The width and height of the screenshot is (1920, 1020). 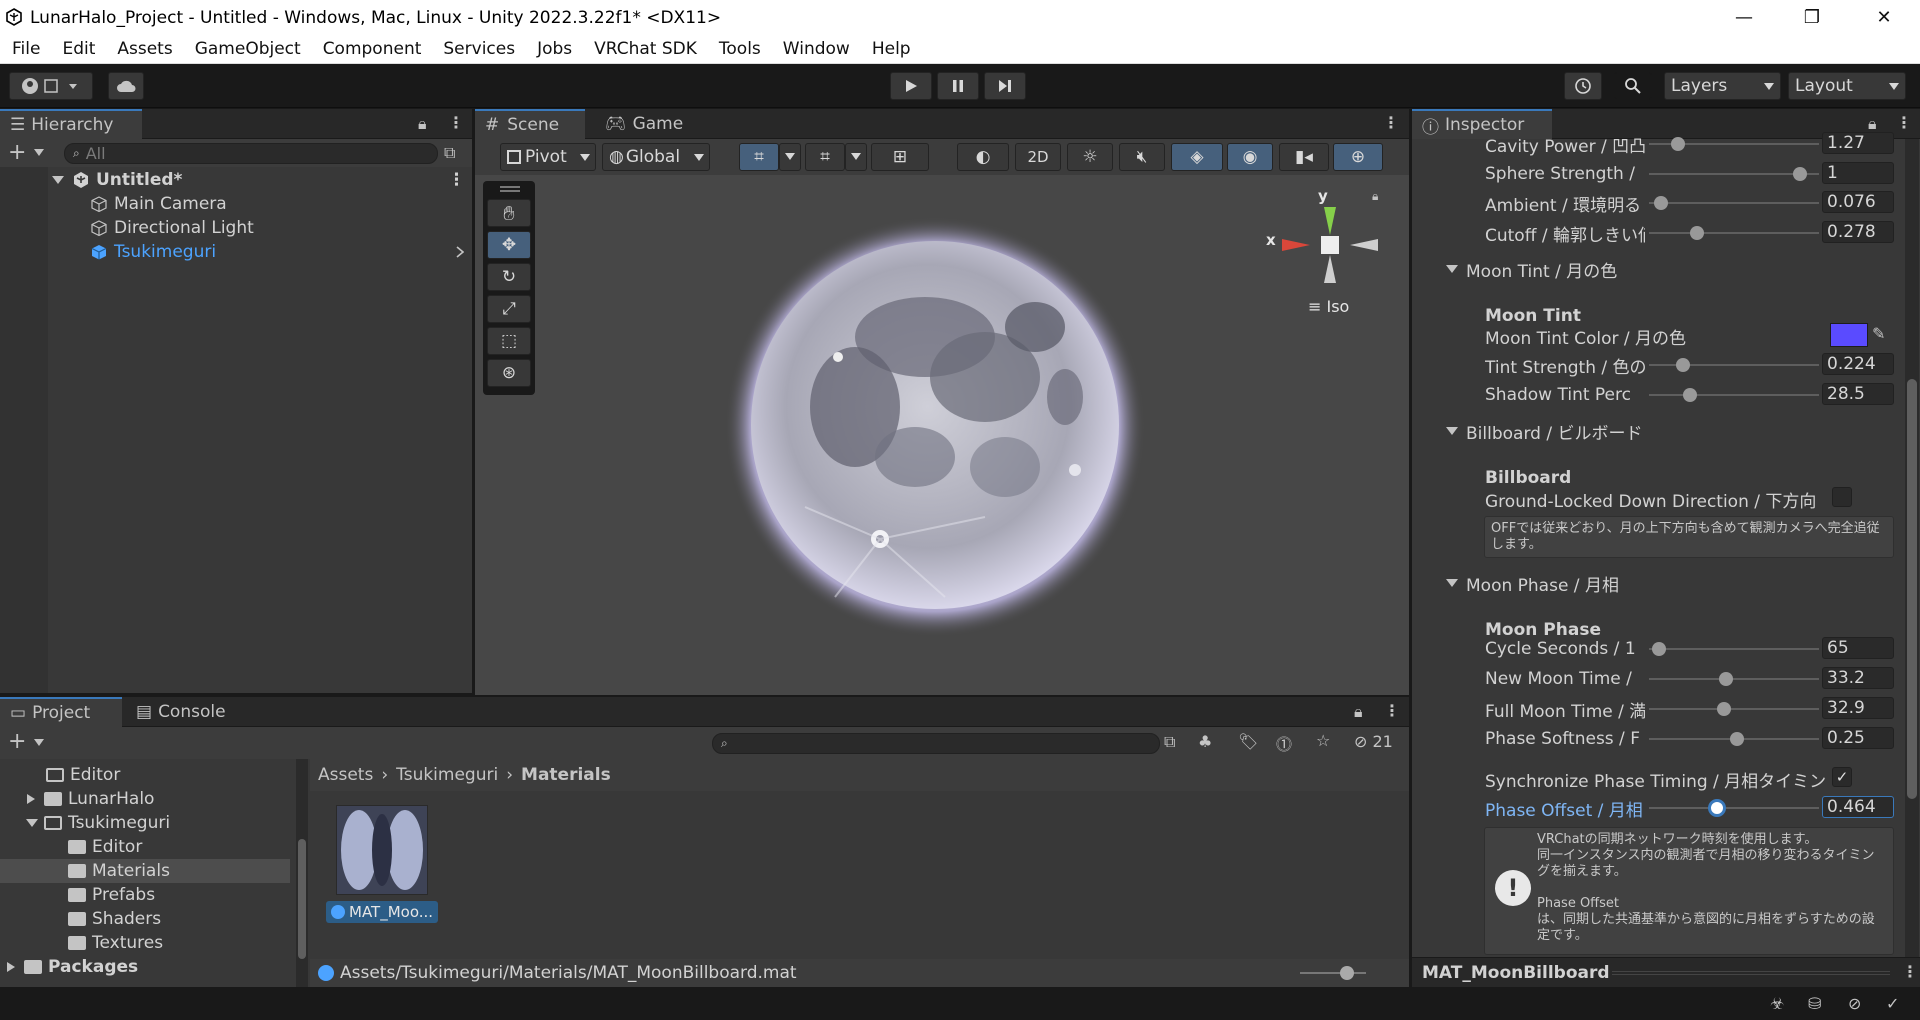 What do you see at coordinates (71, 124) in the screenshot?
I see `tab-hierarchy: ☰ Hierarchy` at bounding box center [71, 124].